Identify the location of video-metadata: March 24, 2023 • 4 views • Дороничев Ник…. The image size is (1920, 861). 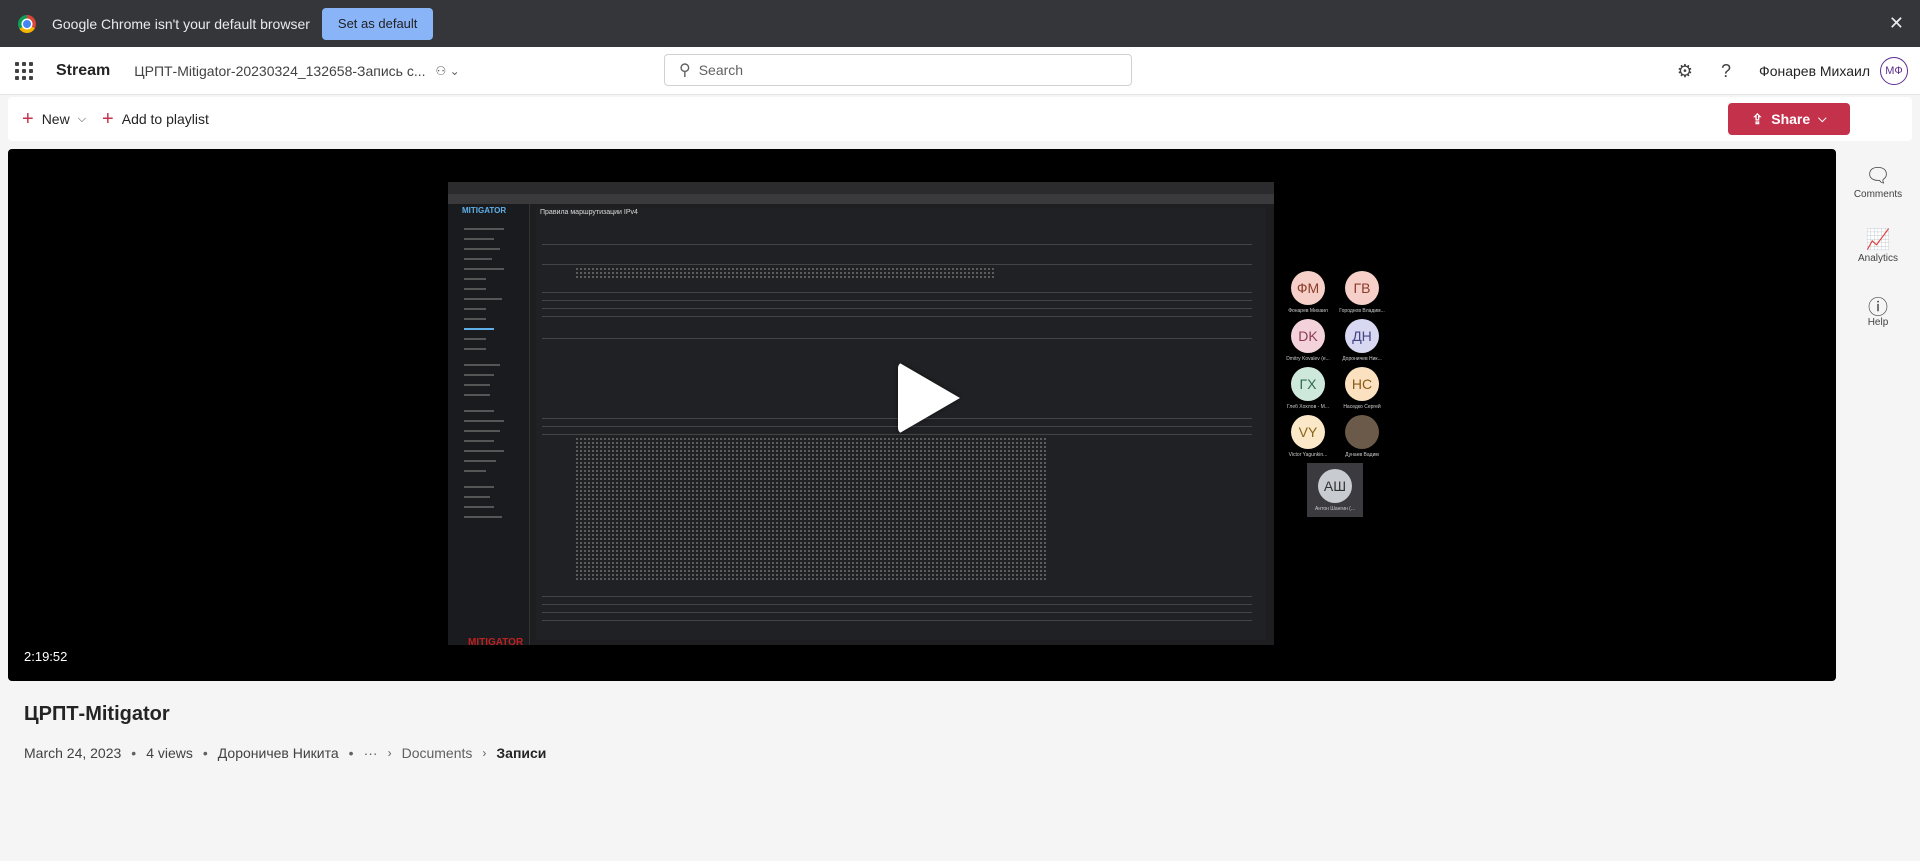
(285, 753).